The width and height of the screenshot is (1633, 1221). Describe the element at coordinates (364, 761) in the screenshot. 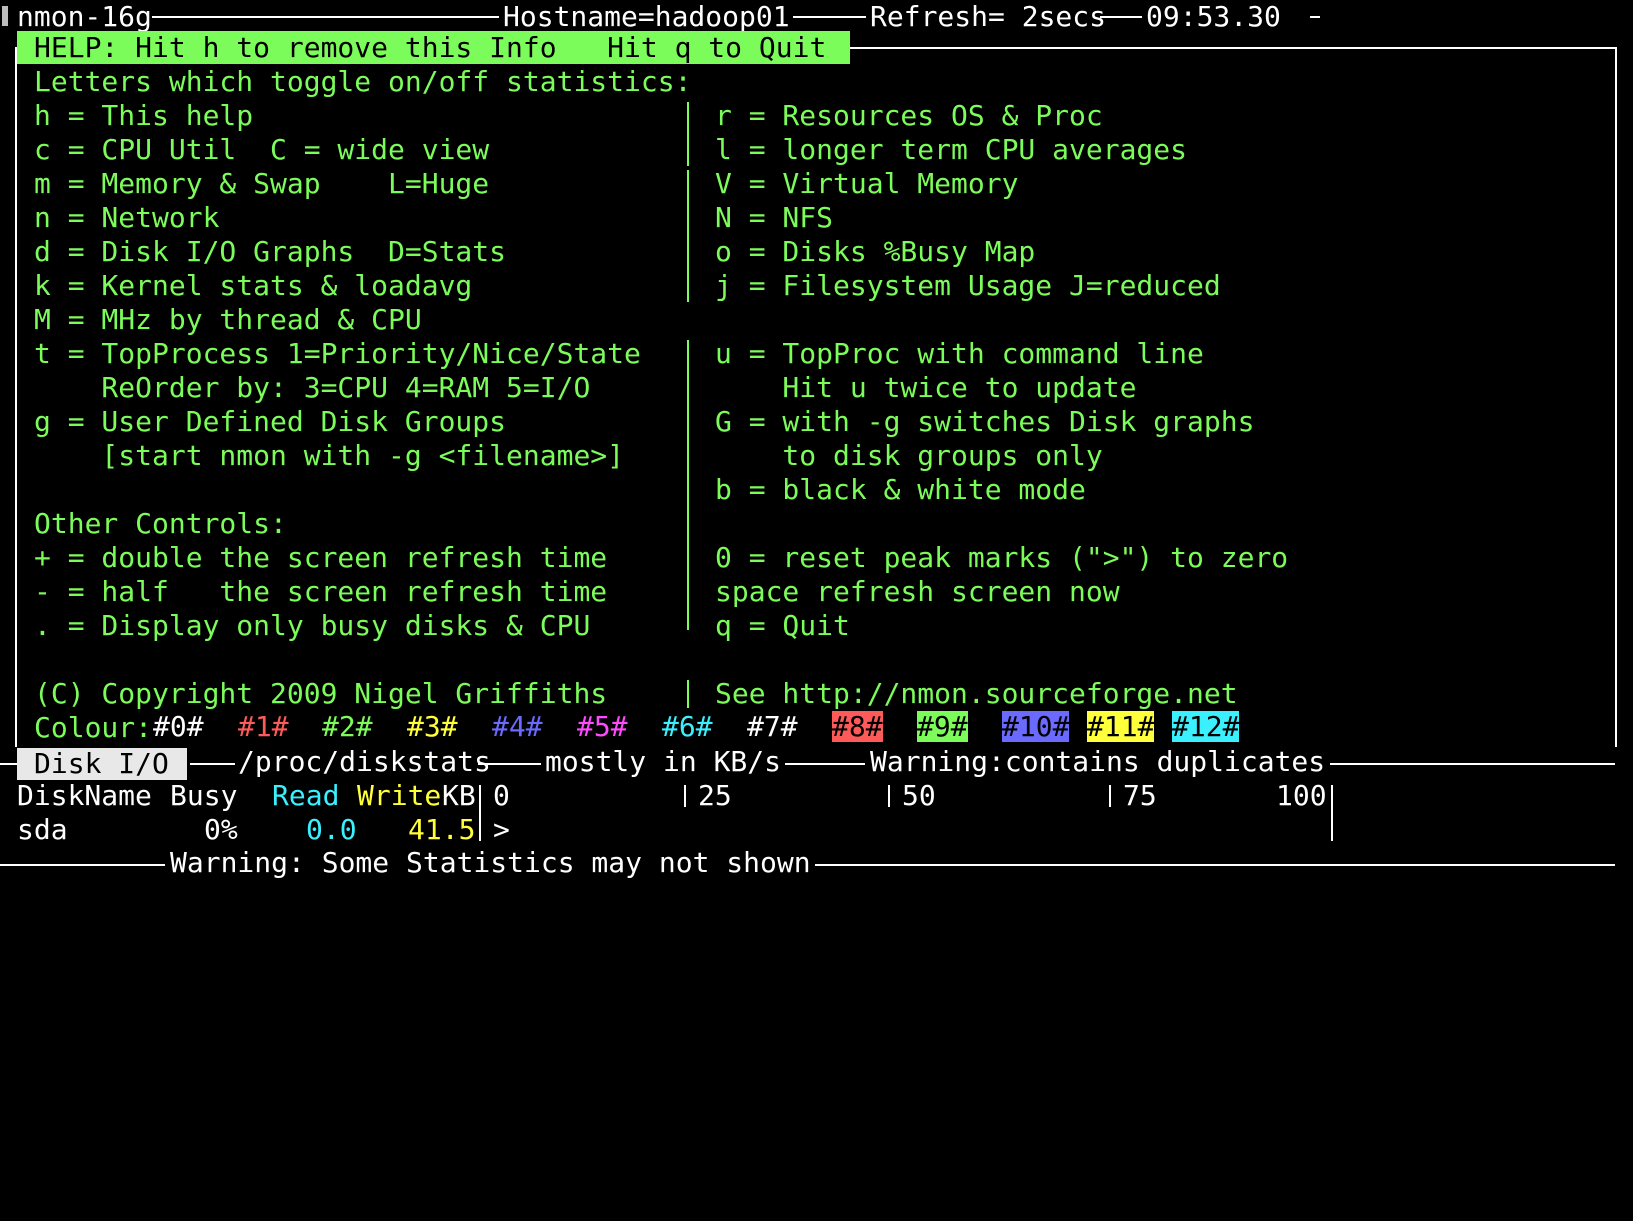

I see `disk-source: /proc/diskstats` at that location.